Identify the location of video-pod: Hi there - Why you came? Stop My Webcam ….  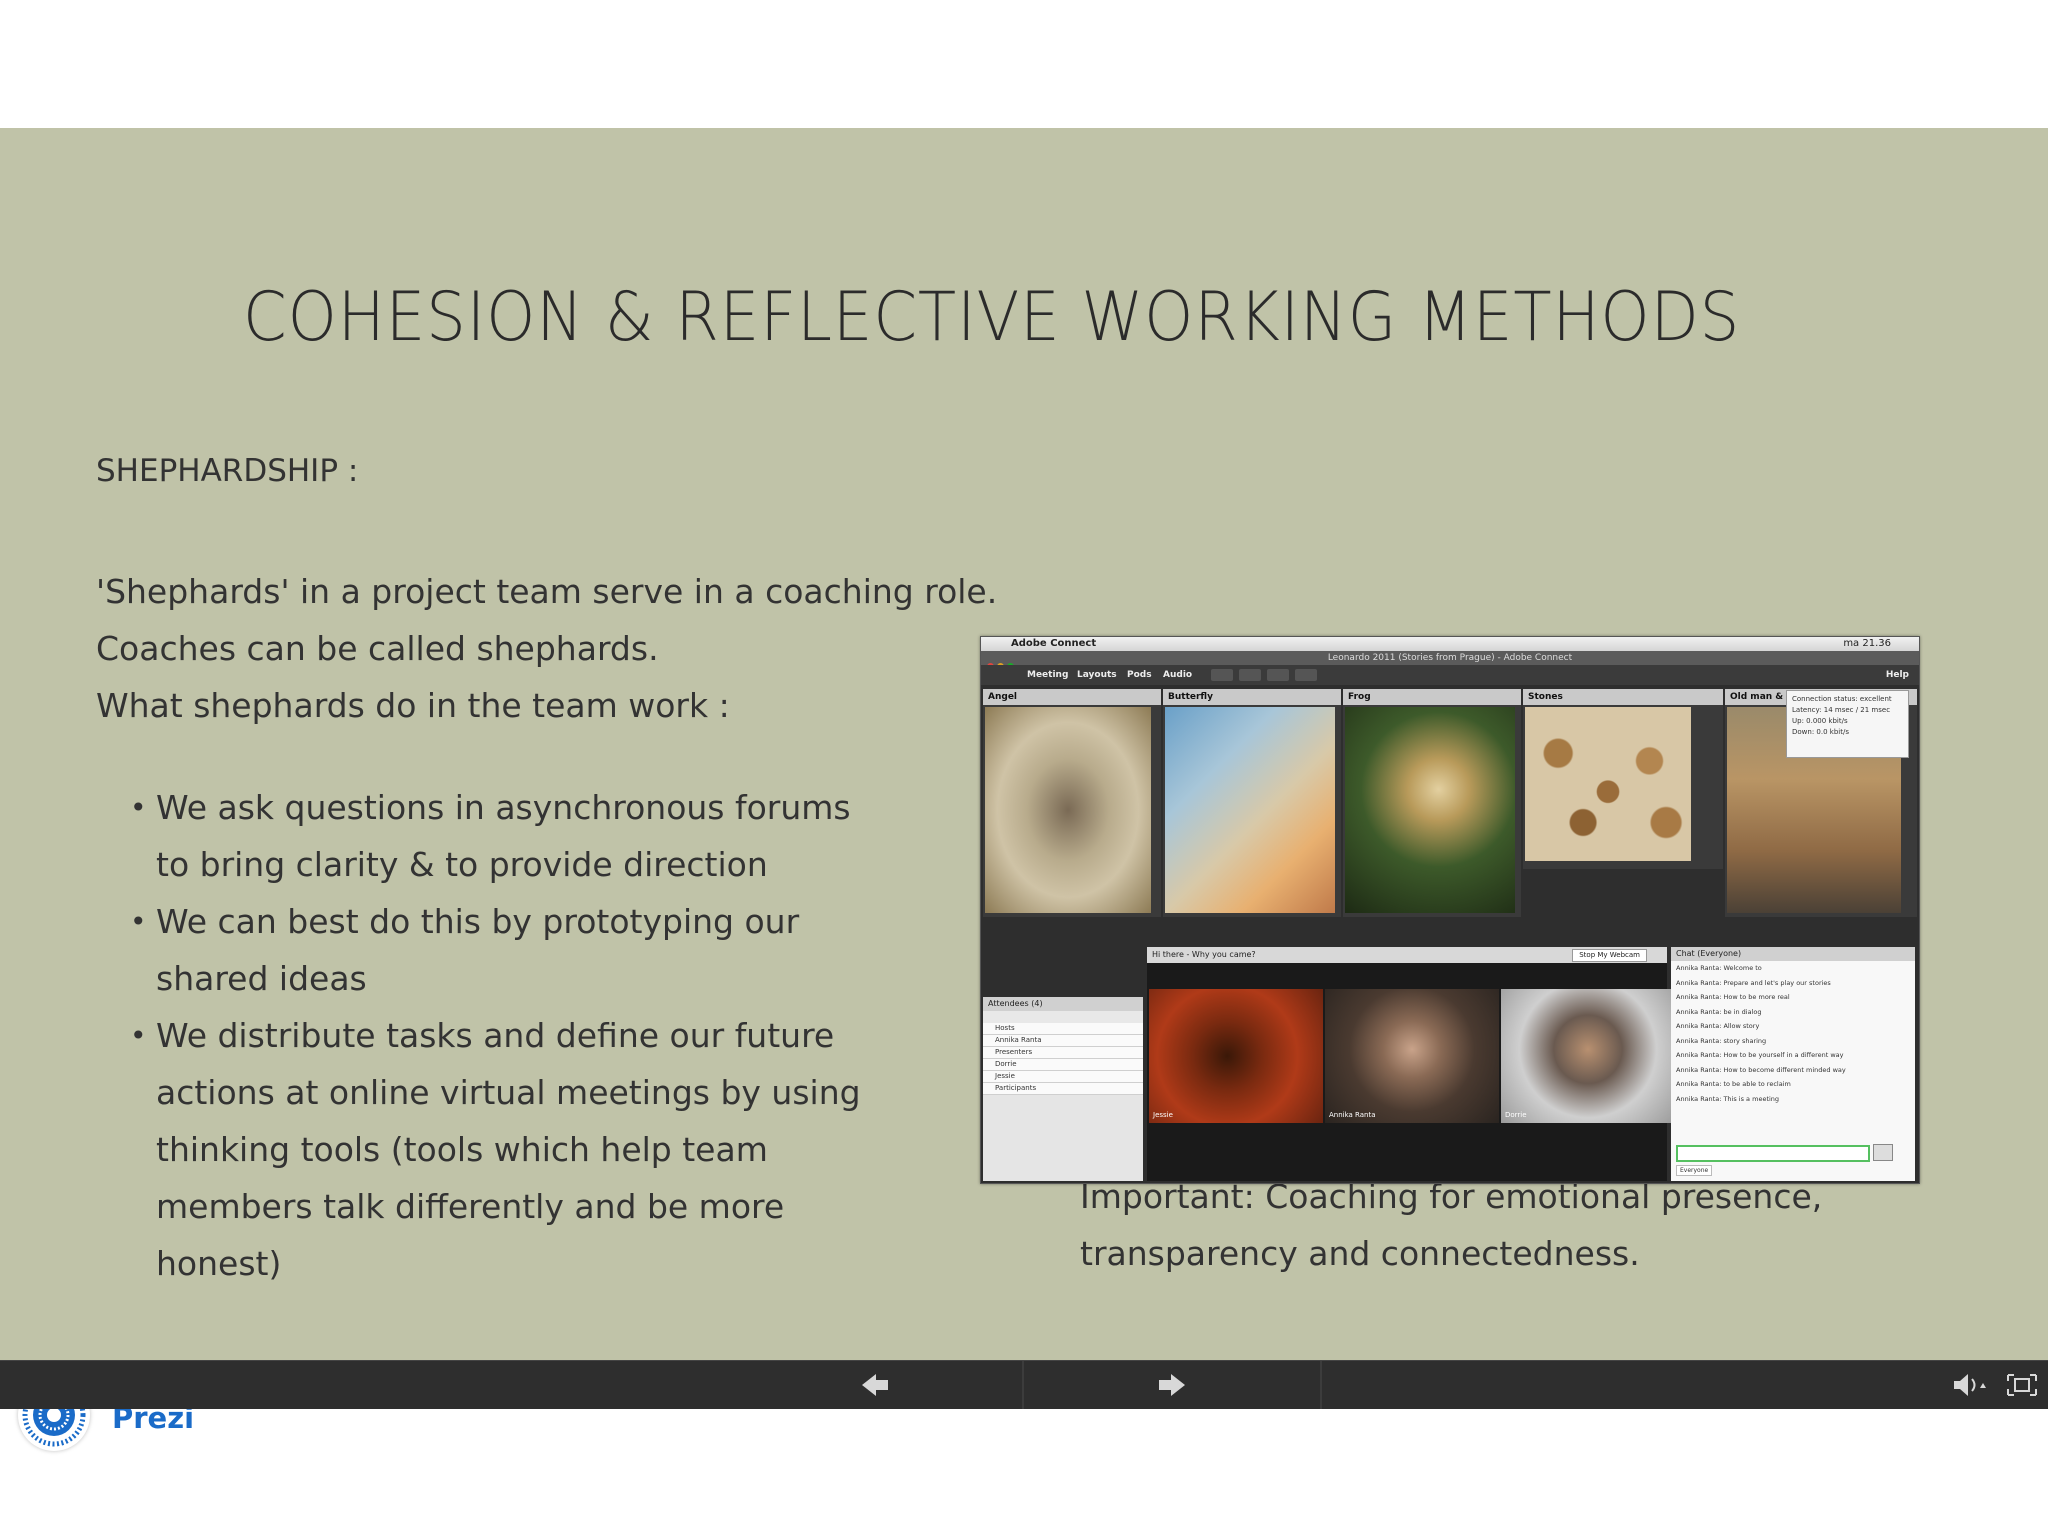
(1411, 1064).